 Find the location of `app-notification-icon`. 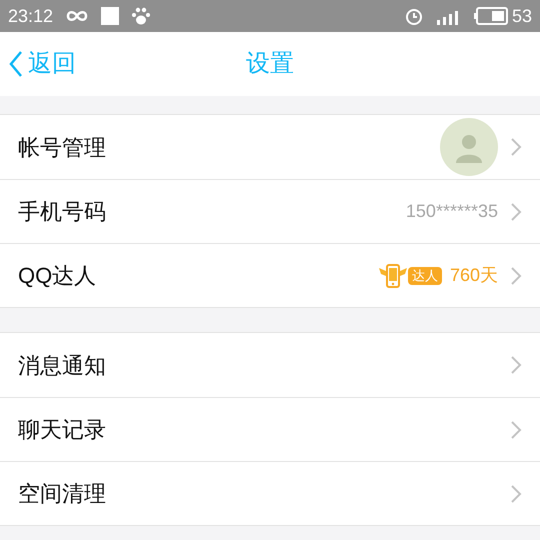

app-notification-icon is located at coordinates (110, 16).